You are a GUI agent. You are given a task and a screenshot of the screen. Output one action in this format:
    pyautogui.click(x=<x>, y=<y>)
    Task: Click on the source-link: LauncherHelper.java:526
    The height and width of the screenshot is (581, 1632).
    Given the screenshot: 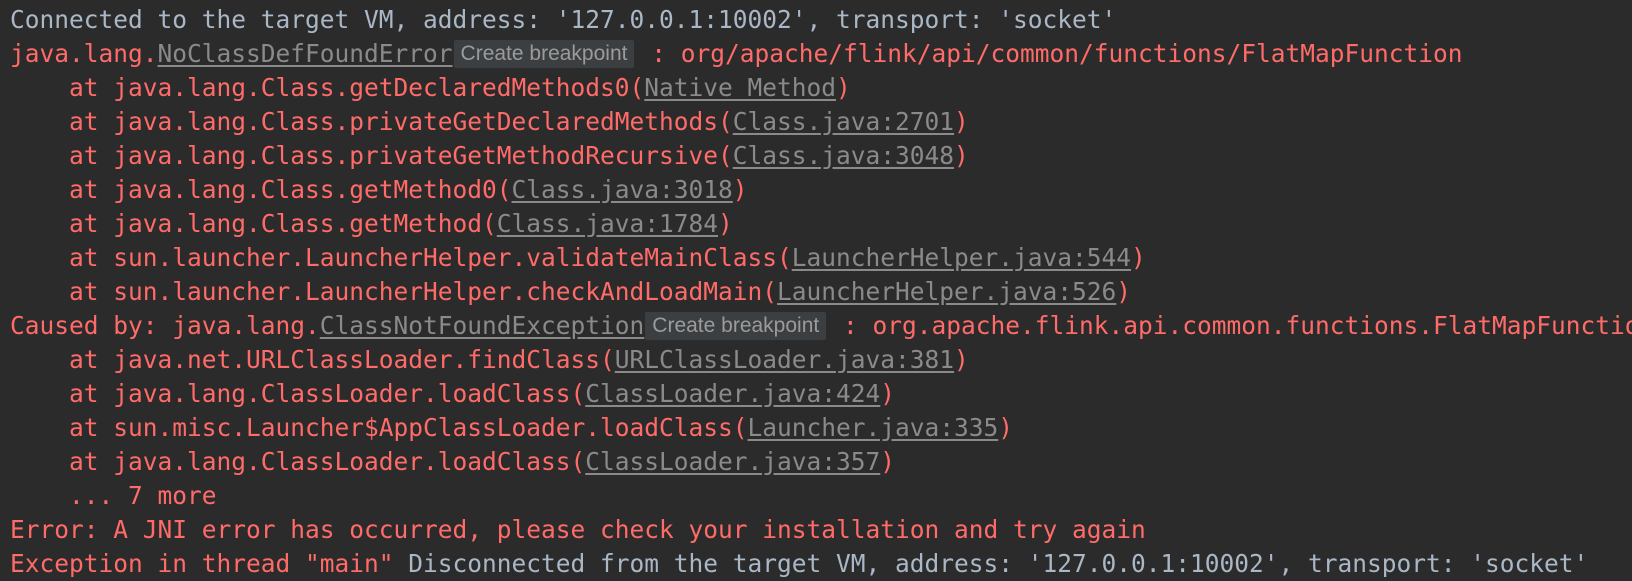 What is the action you would take?
    pyautogui.click(x=946, y=291)
    